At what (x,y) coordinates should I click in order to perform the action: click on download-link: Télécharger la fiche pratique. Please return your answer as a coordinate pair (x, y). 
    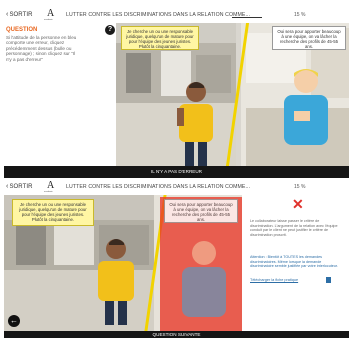
    Looking at the image, I should click on (274, 280).